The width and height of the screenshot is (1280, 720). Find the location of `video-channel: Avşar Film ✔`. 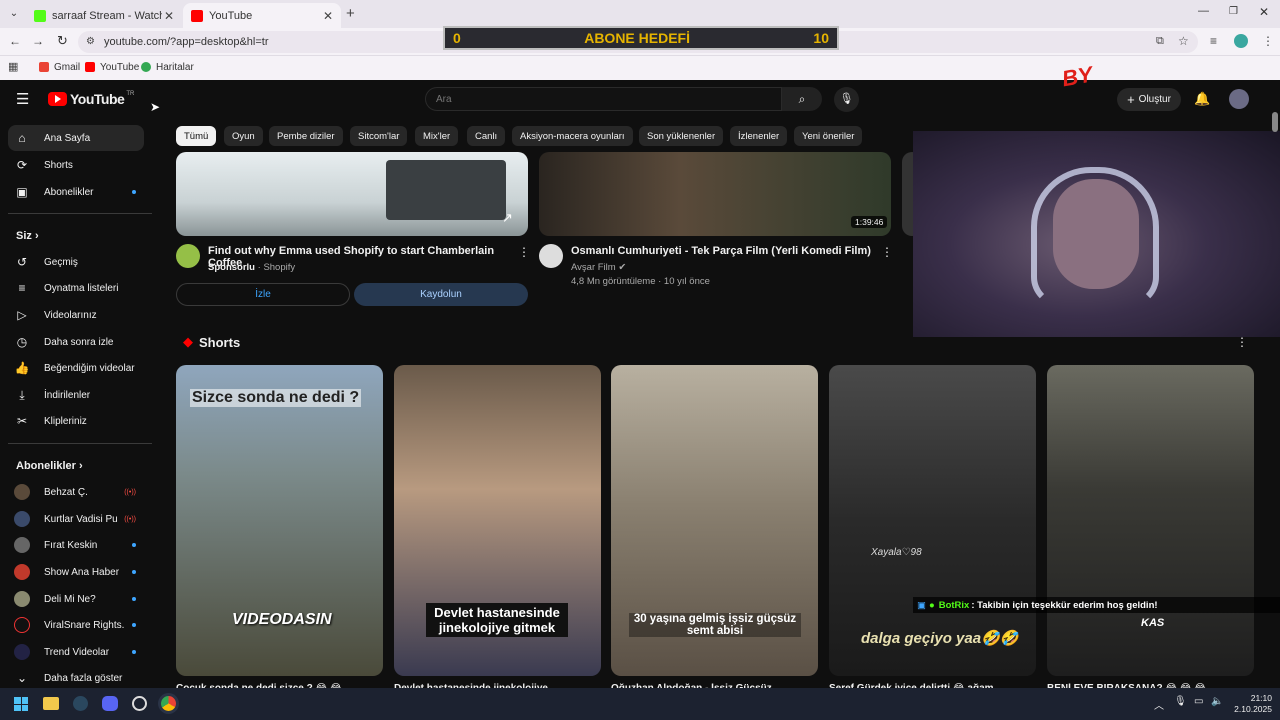

video-channel: Avşar Film ✔ is located at coordinates (598, 267).